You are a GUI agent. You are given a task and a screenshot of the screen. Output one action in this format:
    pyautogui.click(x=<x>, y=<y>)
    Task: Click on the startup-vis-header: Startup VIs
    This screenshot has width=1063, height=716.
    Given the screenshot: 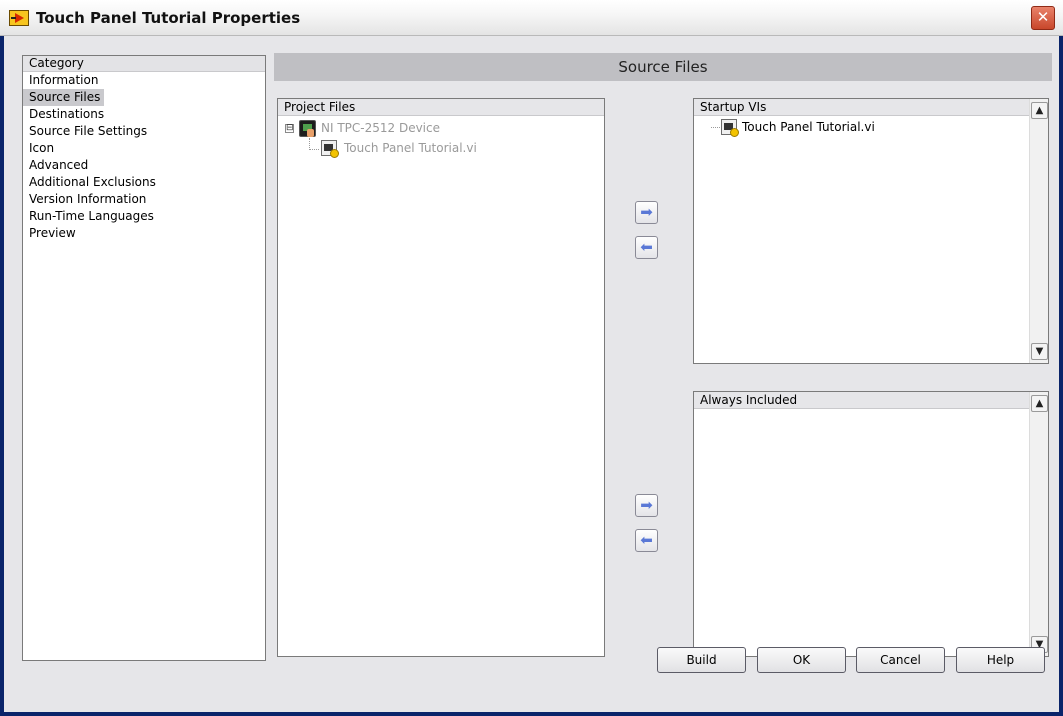 What is the action you would take?
    pyautogui.click(x=871, y=107)
    